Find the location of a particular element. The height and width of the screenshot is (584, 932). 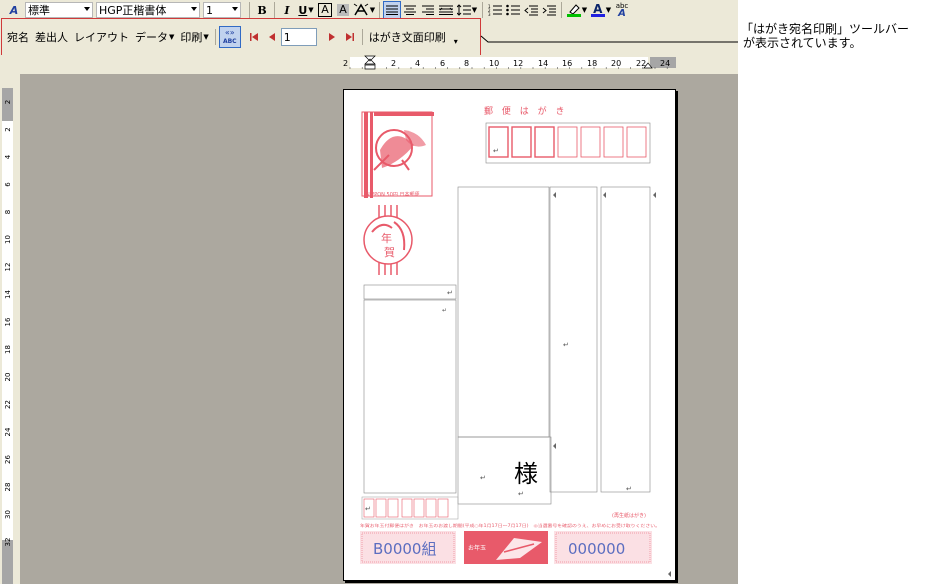

style-select-value: 標準 is located at coordinates (39, 10).